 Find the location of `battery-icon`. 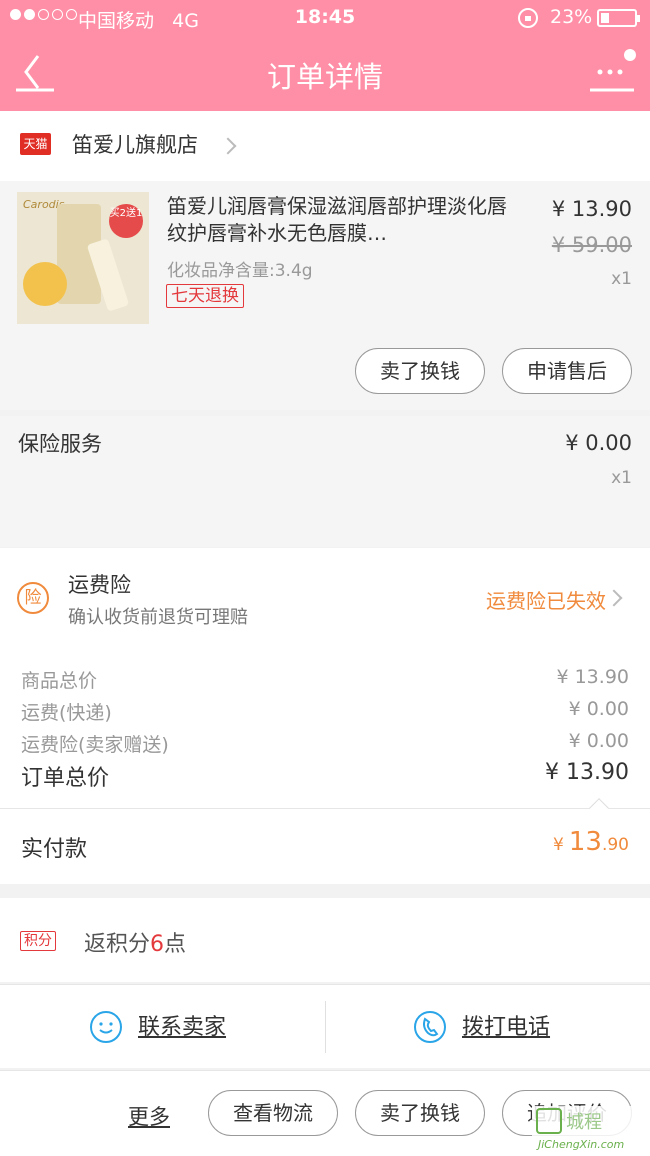

battery-icon is located at coordinates (618, 18).